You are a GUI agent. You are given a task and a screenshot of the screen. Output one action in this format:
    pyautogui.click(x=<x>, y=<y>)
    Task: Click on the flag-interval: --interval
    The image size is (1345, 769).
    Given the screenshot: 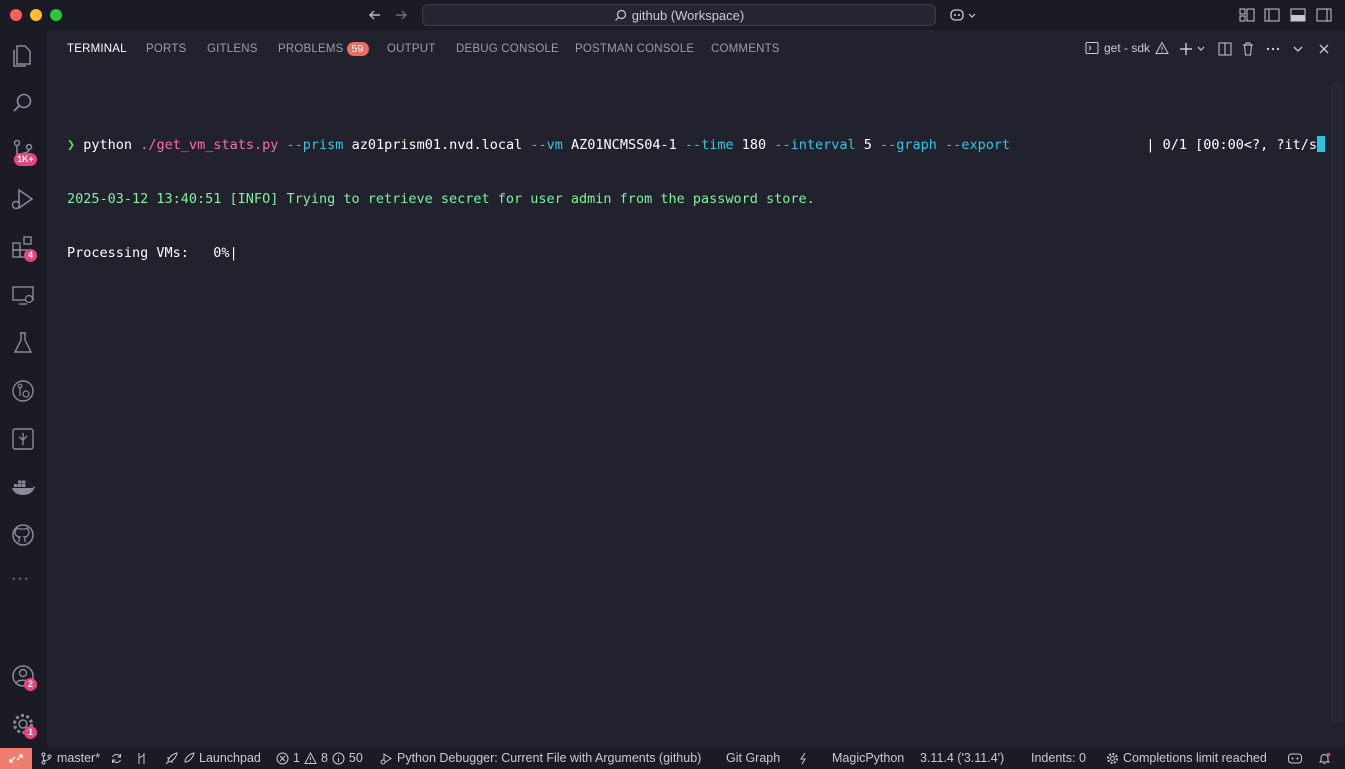 What is the action you would take?
    pyautogui.click(x=815, y=145)
    